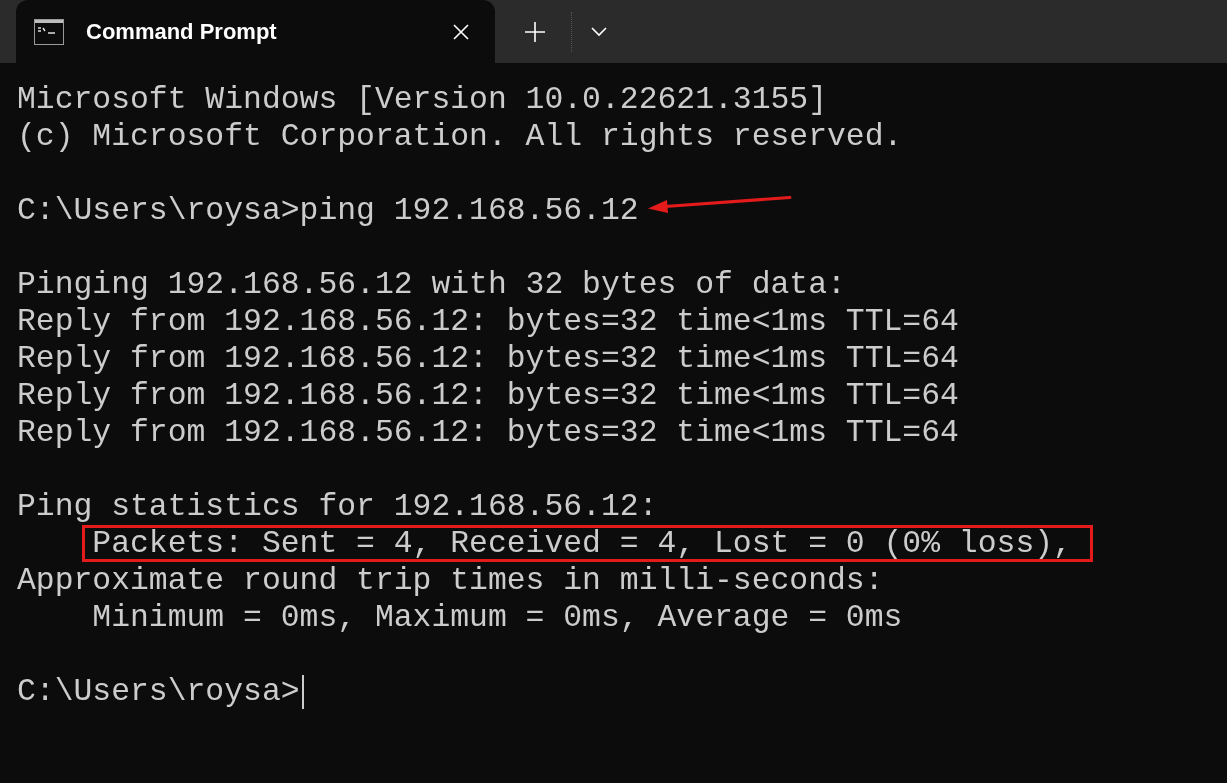 The image size is (1227, 783). I want to click on terminal-line: C:\Users\roysa>, so click(158, 691).